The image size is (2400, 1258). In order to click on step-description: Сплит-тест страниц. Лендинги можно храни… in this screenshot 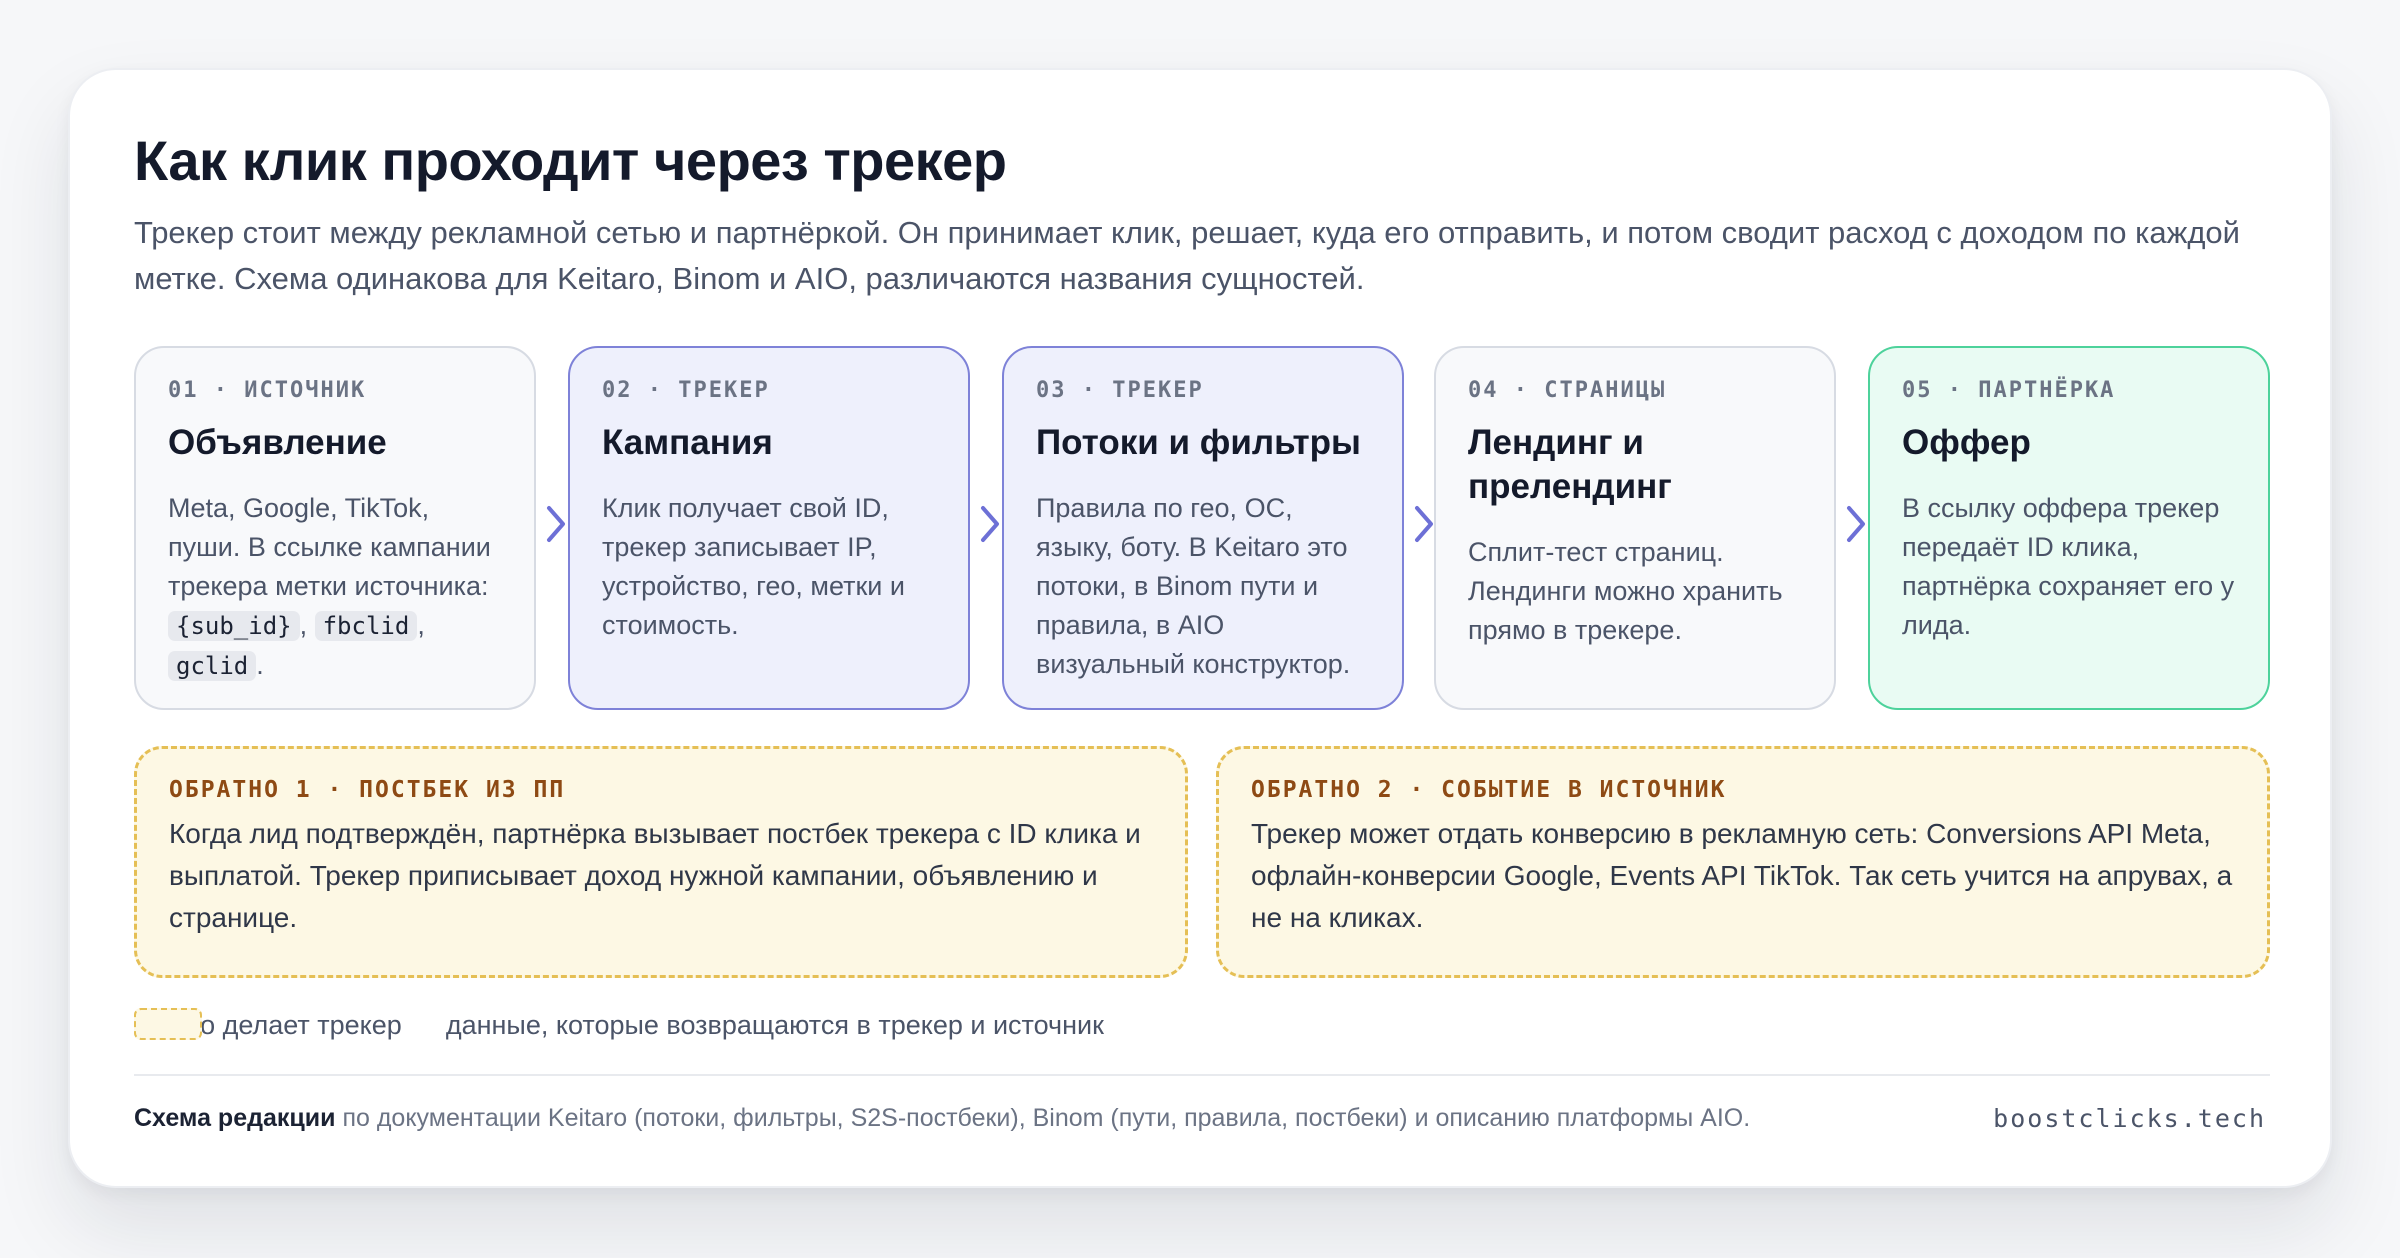, I will do `click(1625, 591)`.